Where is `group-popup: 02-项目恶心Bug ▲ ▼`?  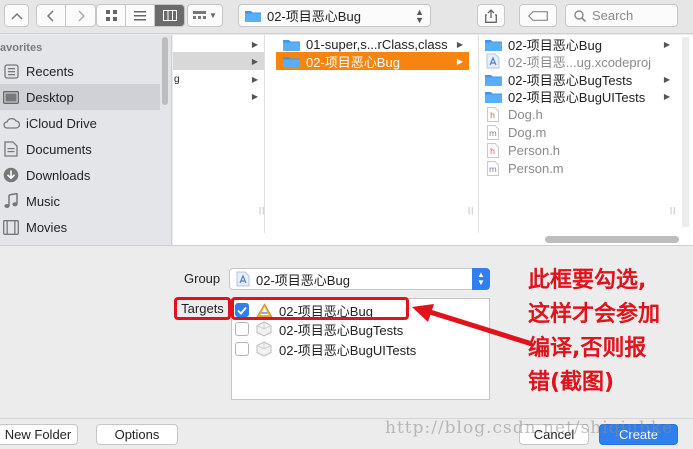
group-popup: 02-项目恶心Bug ▲ ▼ is located at coordinates (359, 279).